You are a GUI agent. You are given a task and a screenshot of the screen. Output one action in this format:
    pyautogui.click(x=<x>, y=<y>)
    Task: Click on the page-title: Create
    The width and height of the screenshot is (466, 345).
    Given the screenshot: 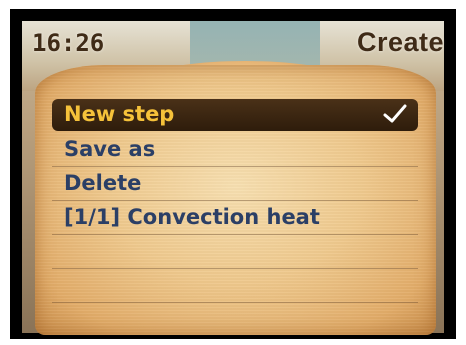 What is the action you would take?
    pyautogui.click(x=400, y=42)
    